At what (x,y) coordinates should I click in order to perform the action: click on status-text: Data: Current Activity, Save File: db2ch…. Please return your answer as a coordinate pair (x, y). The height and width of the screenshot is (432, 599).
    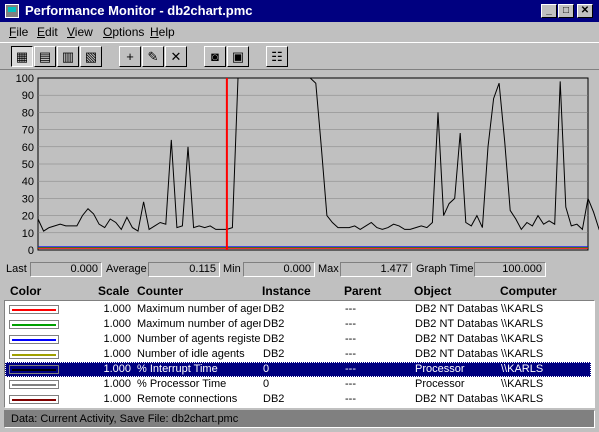
    Looking at the image, I should click on (125, 419).